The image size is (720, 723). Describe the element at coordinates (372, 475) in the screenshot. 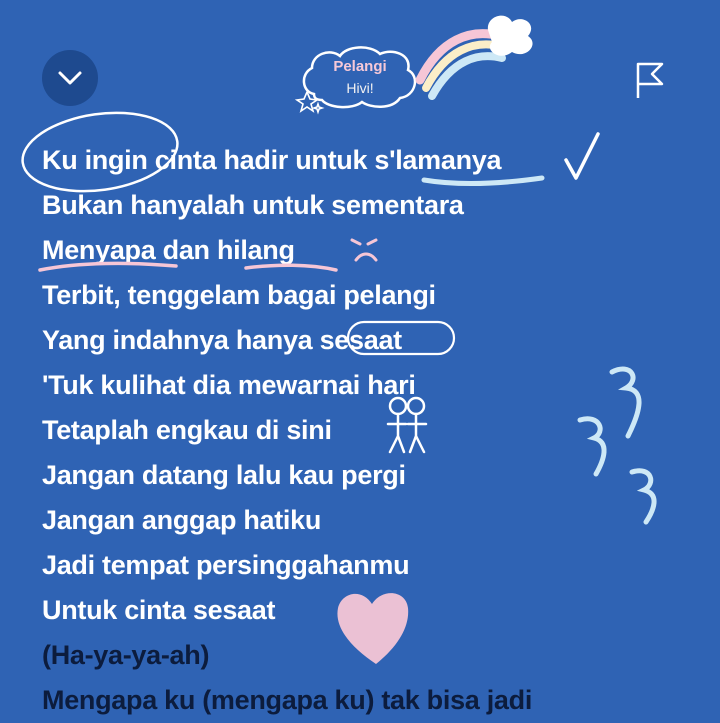

I see `lyric-line: Jangan datang lalu kau pergi` at that location.